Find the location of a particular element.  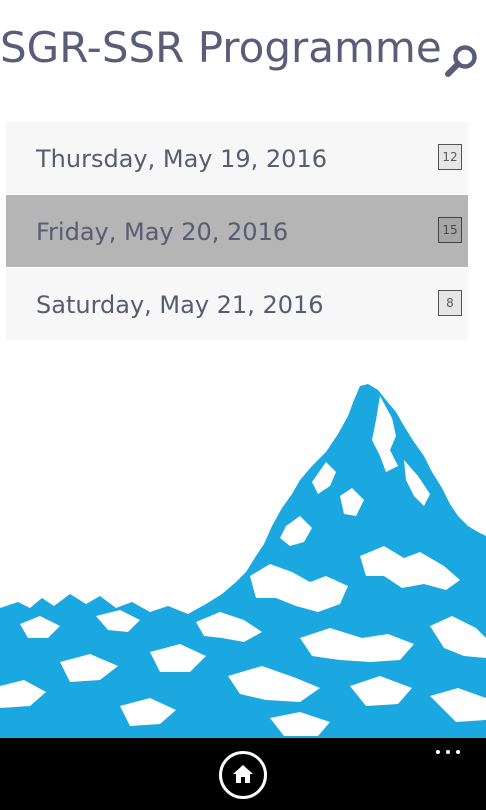

date-label: Saturday, May 21, 2016 is located at coordinates (180, 305).